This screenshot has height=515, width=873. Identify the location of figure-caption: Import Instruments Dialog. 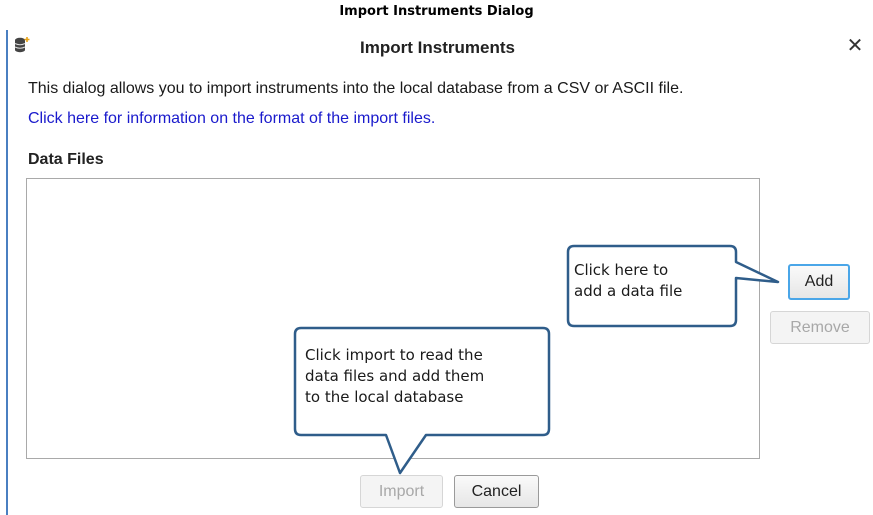
(436, 11).